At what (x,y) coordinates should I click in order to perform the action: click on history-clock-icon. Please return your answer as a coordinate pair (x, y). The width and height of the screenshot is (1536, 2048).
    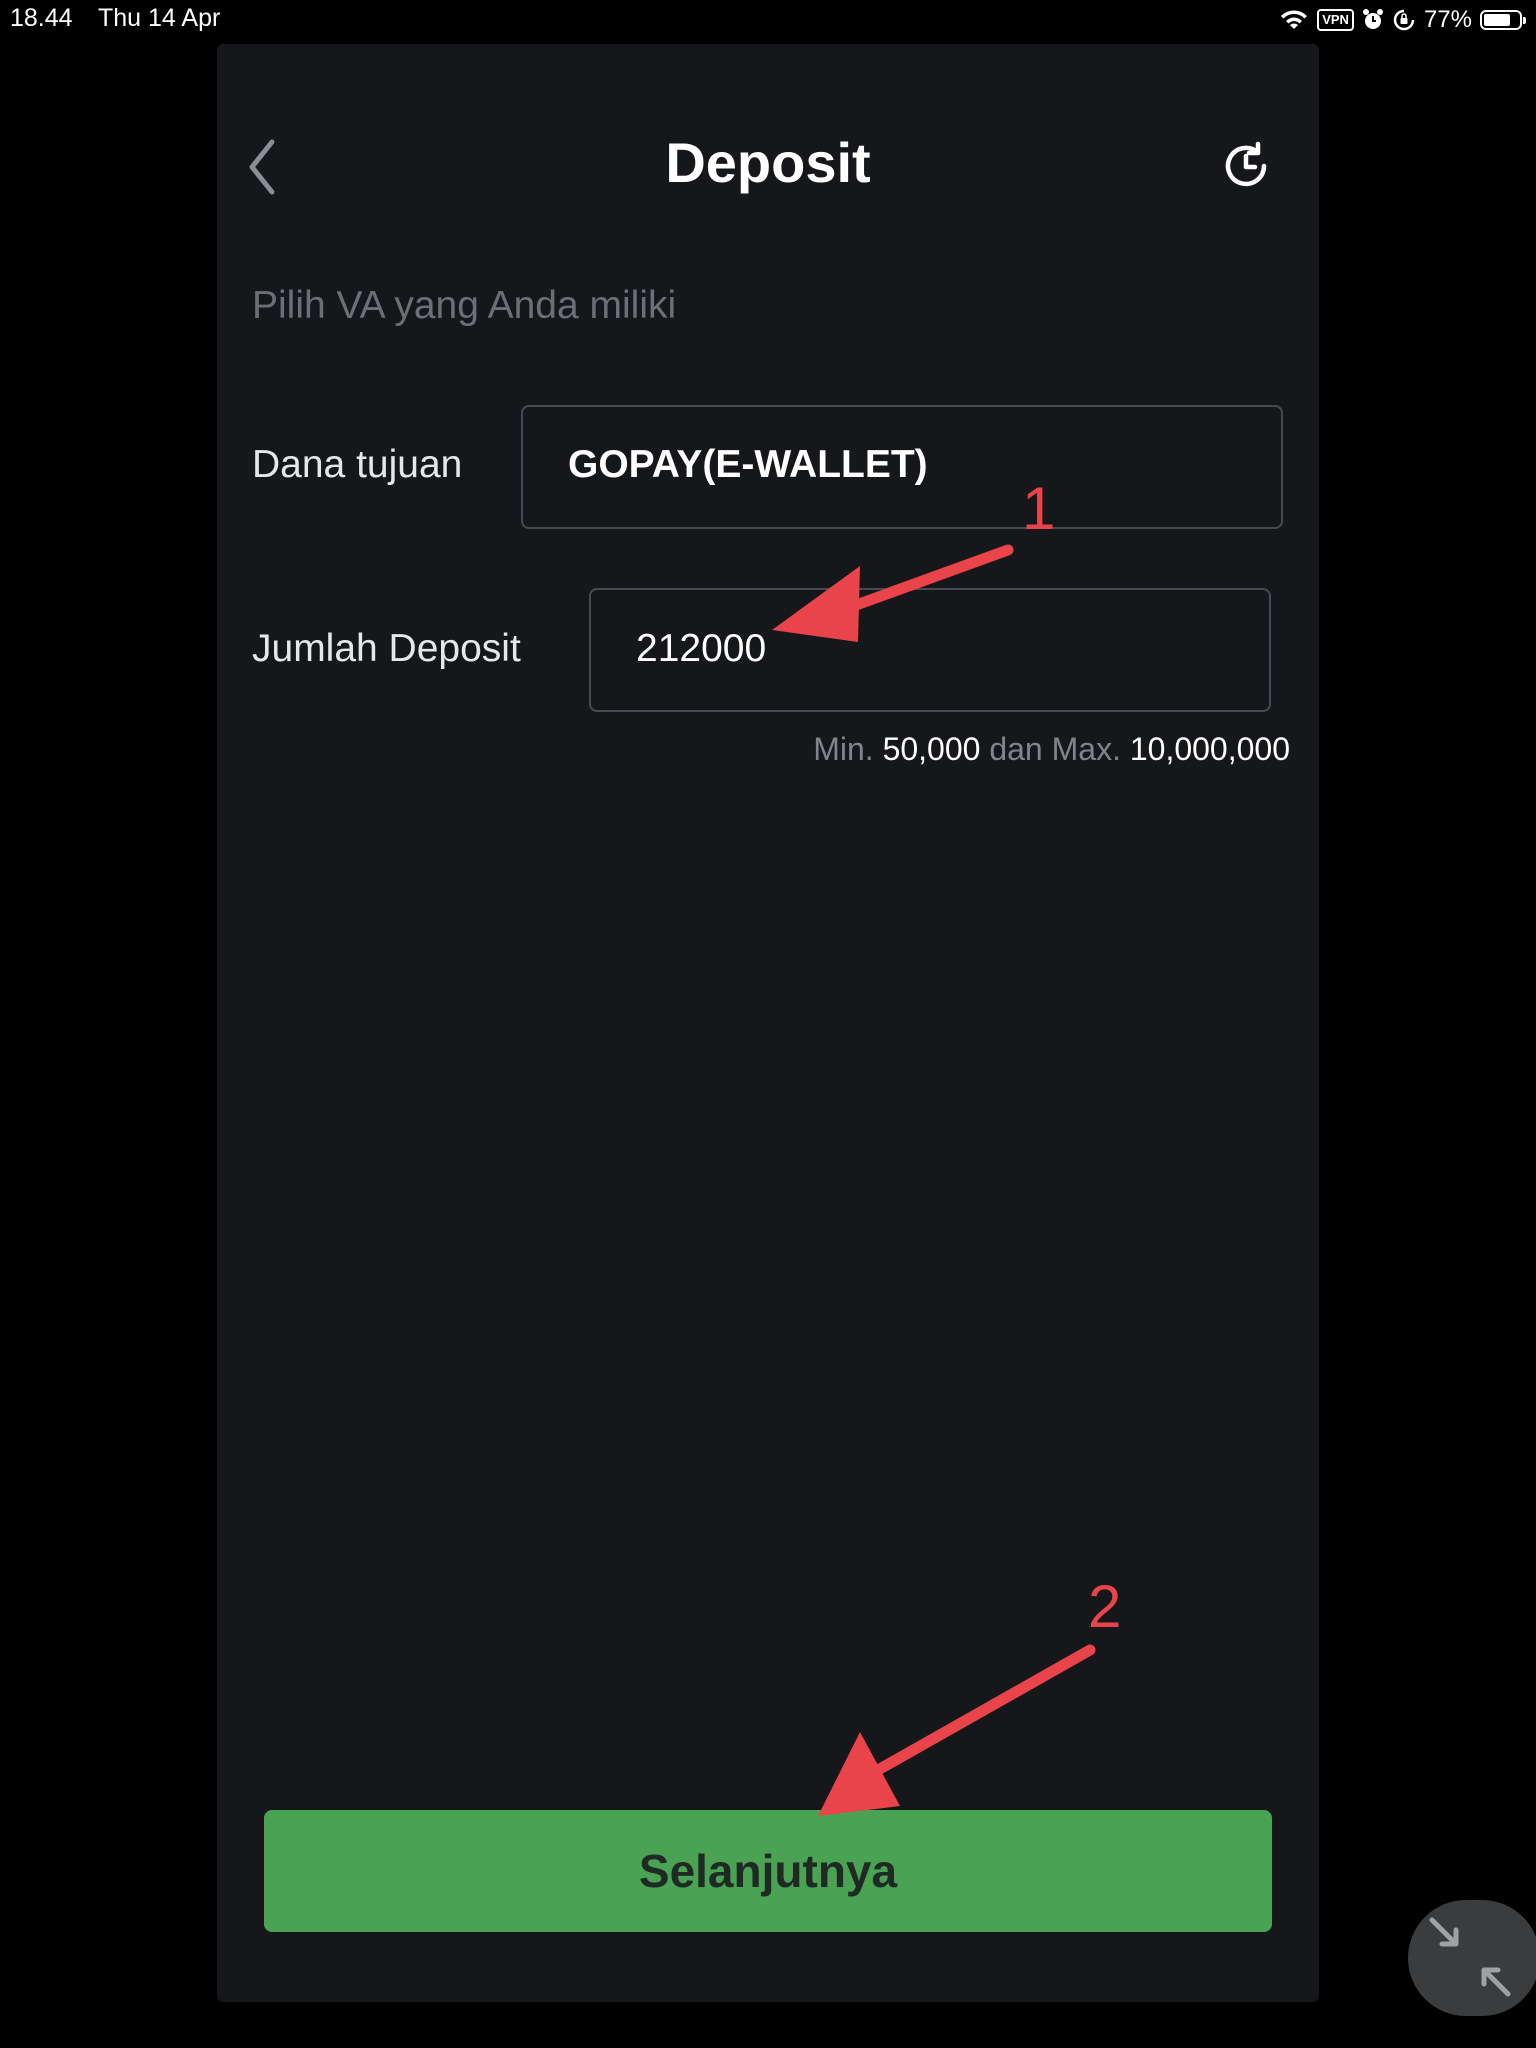
    Looking at the image, I should click on (1246, 166).